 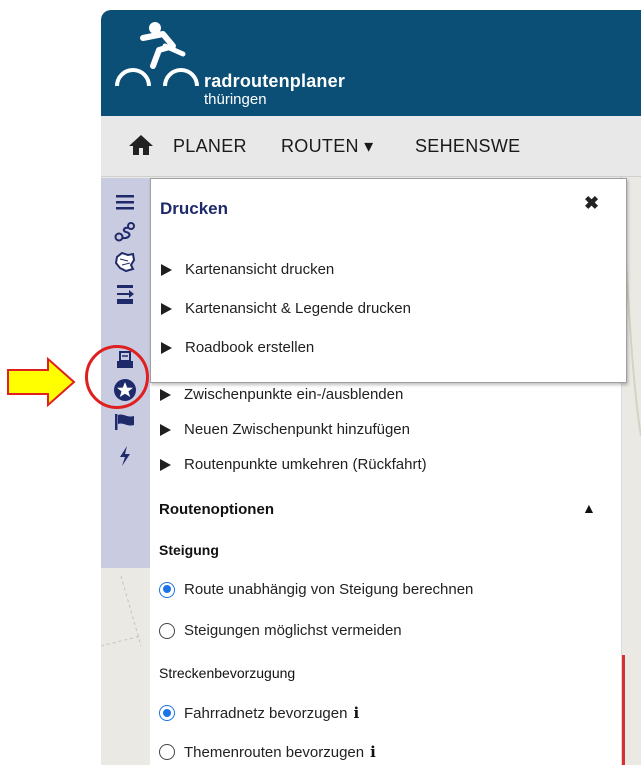 What do you see at coordinates (297, 429) in the screenshot?
I see `item-label: Neuen Zwischenpunkt hinzufügen` at bounding box center [297, 429].